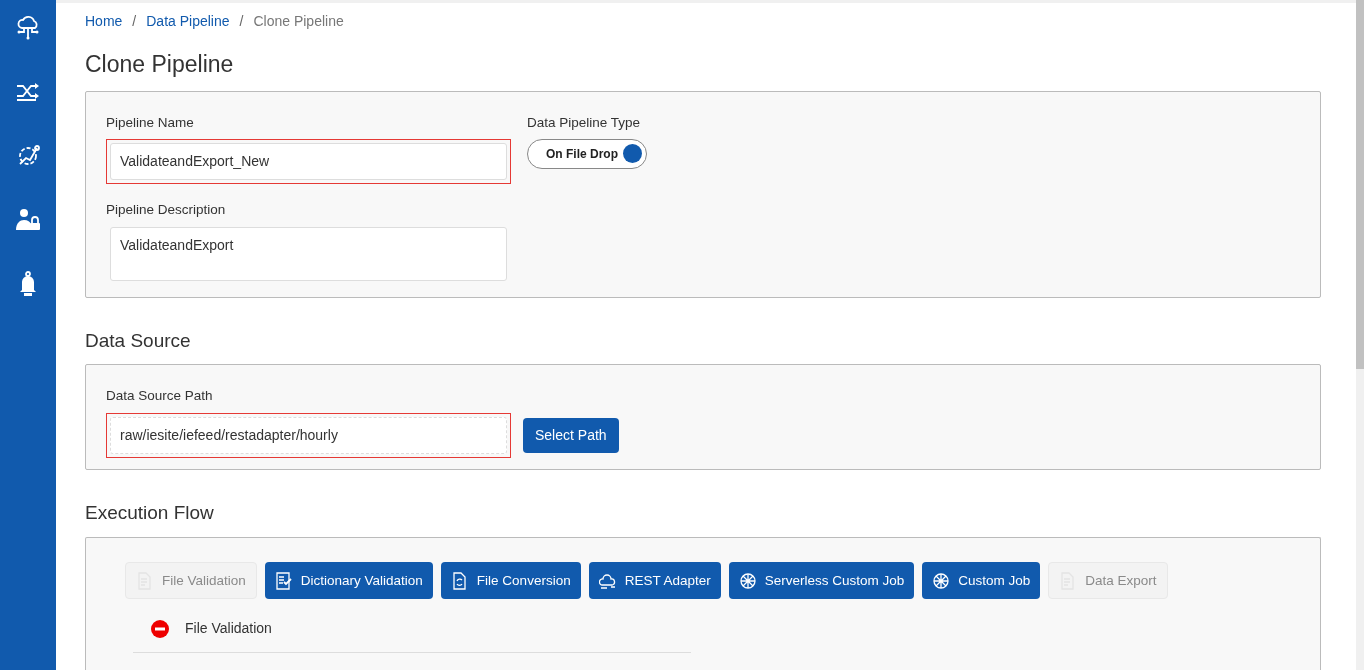 This screenshot has height=670, width=1364. Describe the element at coordinates (607, 580) in the screenshot. I see `cloud-plug-icon` at that location.